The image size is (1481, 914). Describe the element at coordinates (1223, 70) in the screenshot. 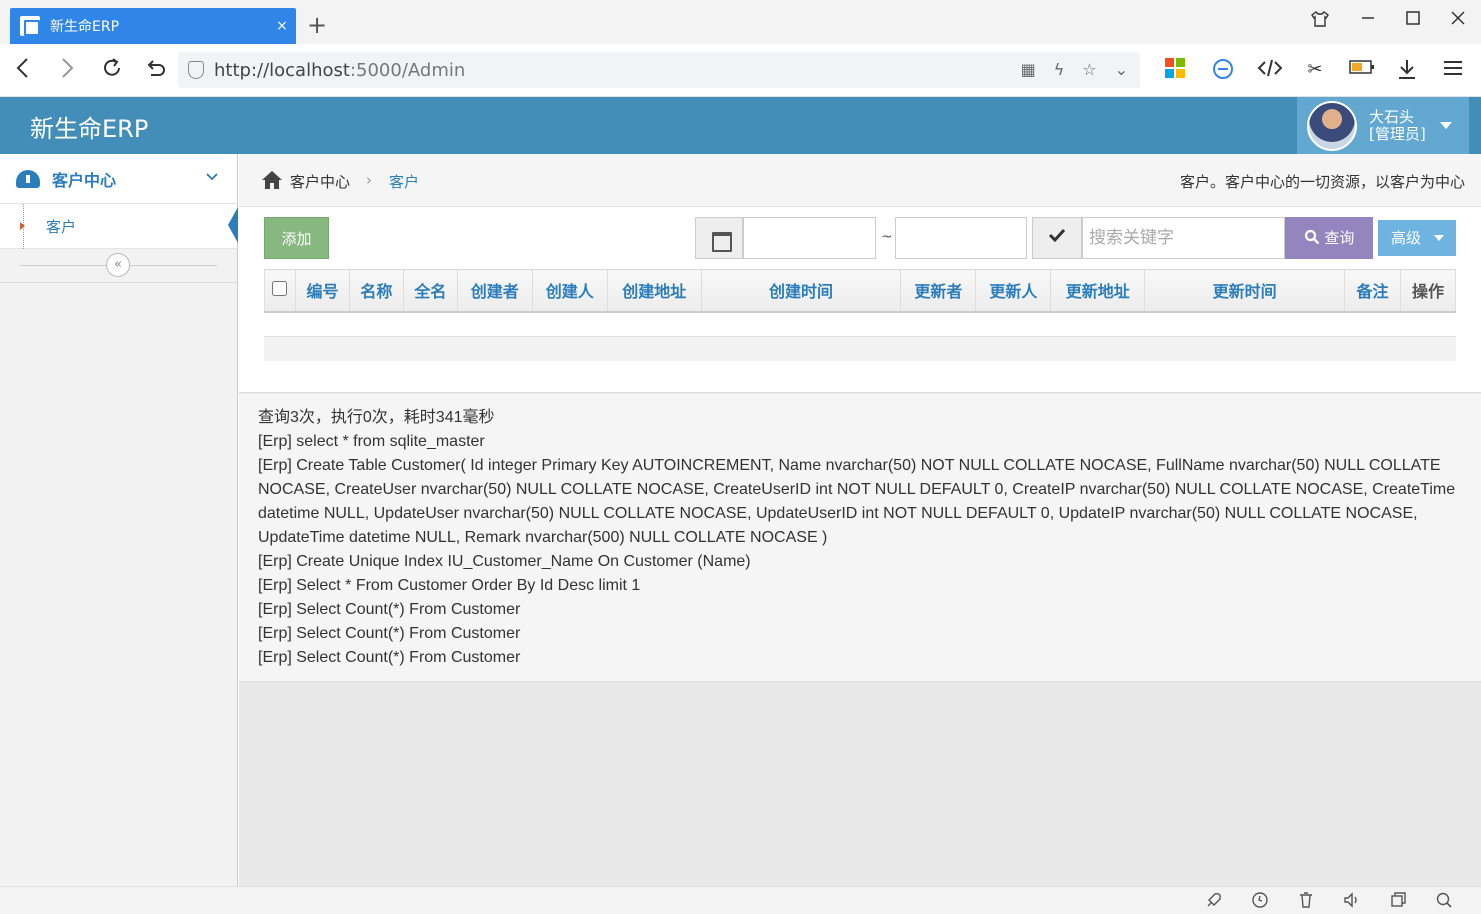

I see `block-icon` at that location.